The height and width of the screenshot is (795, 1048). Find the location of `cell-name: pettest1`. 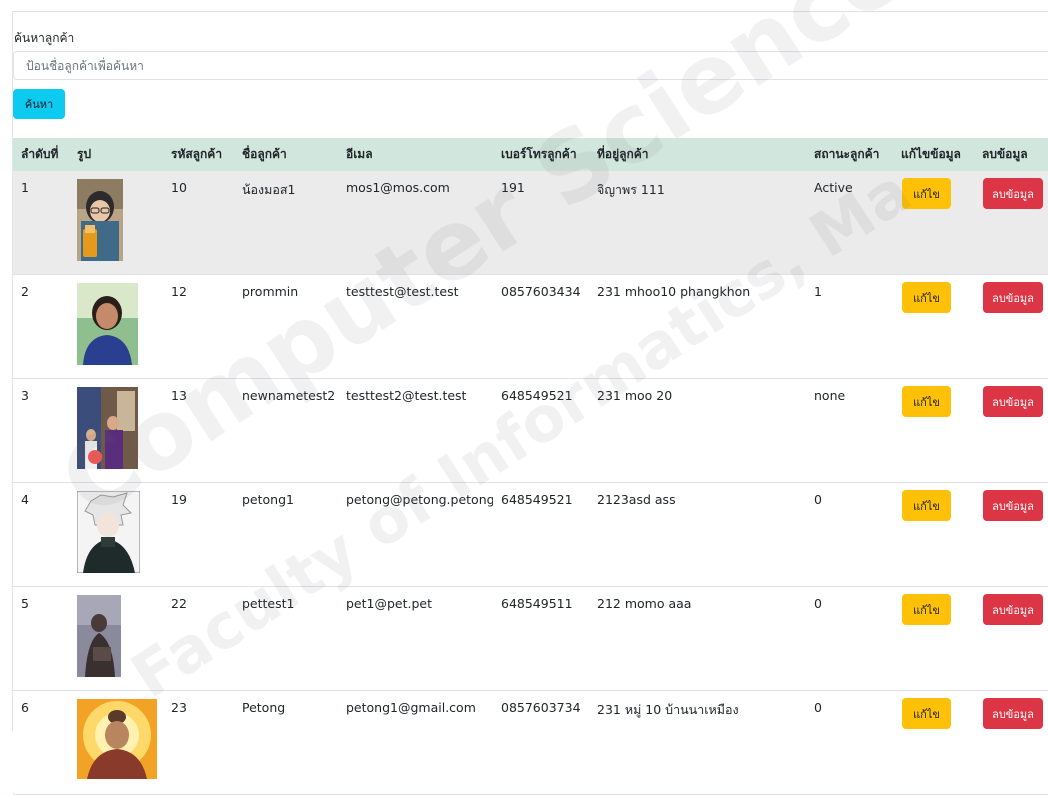

cell-name: pettest1 is located at coordinates (286, 638).